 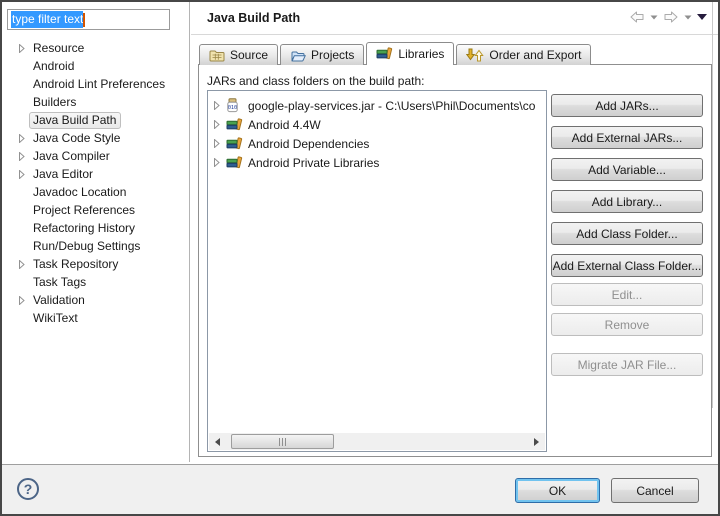 I want to click on help-button: ?, so click(x=28, y=489).